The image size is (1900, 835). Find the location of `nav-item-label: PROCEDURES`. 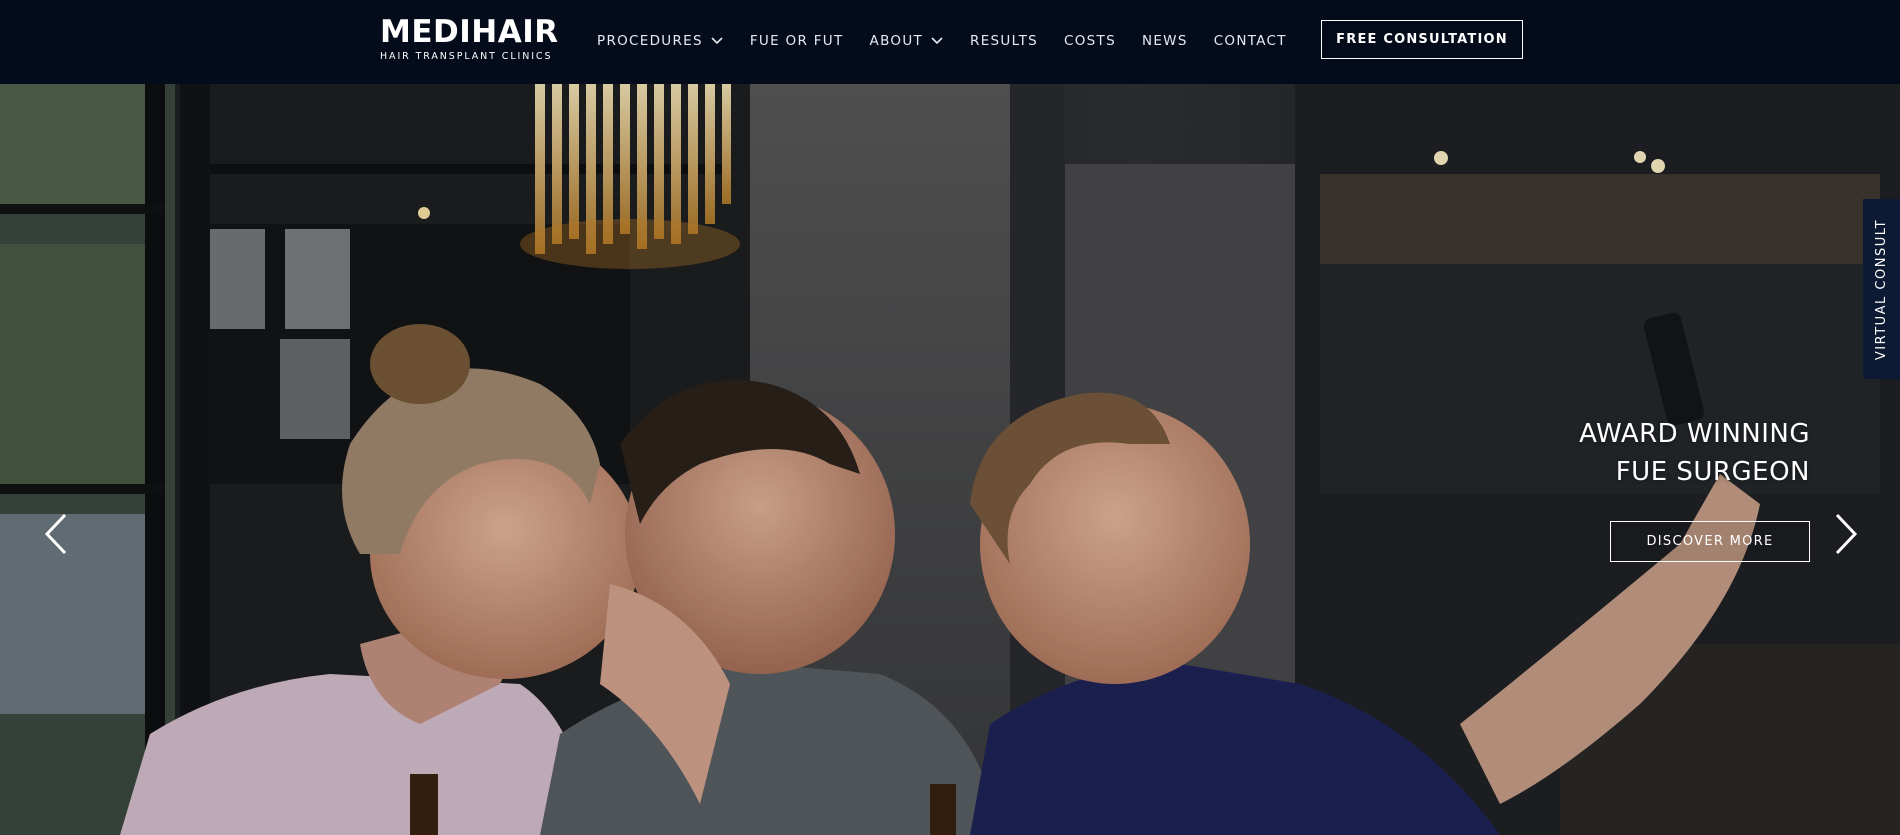

nav-item-label: PROCEDURES is located at coordinates (650, 41).